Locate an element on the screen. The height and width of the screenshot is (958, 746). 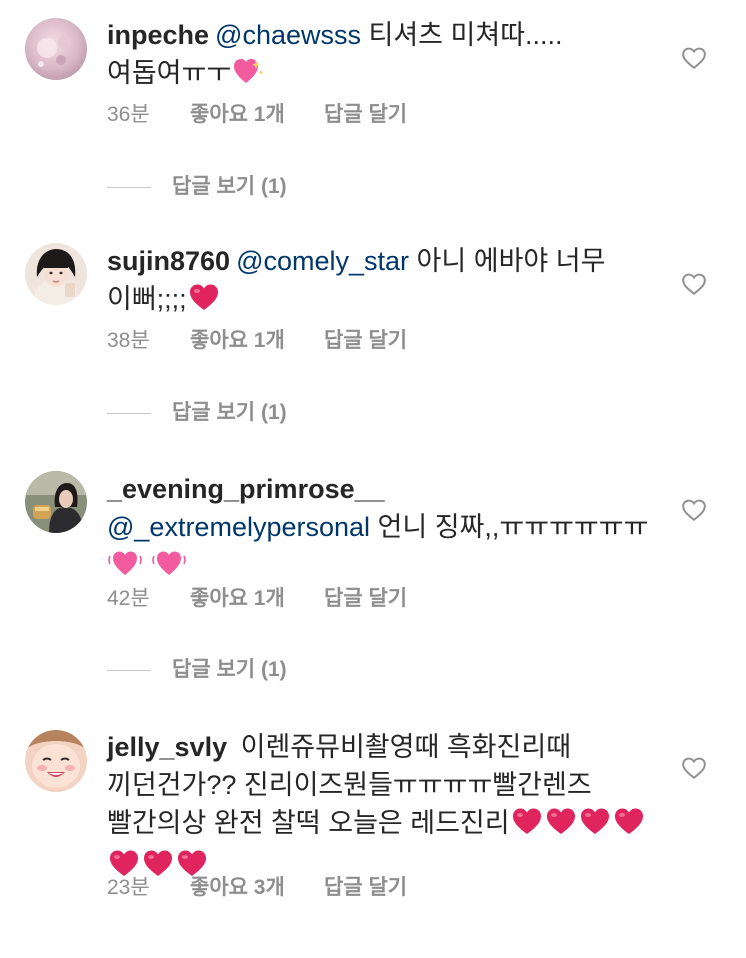
comment-likes: 좋아요 3개 is located at coordinates (257, 888).